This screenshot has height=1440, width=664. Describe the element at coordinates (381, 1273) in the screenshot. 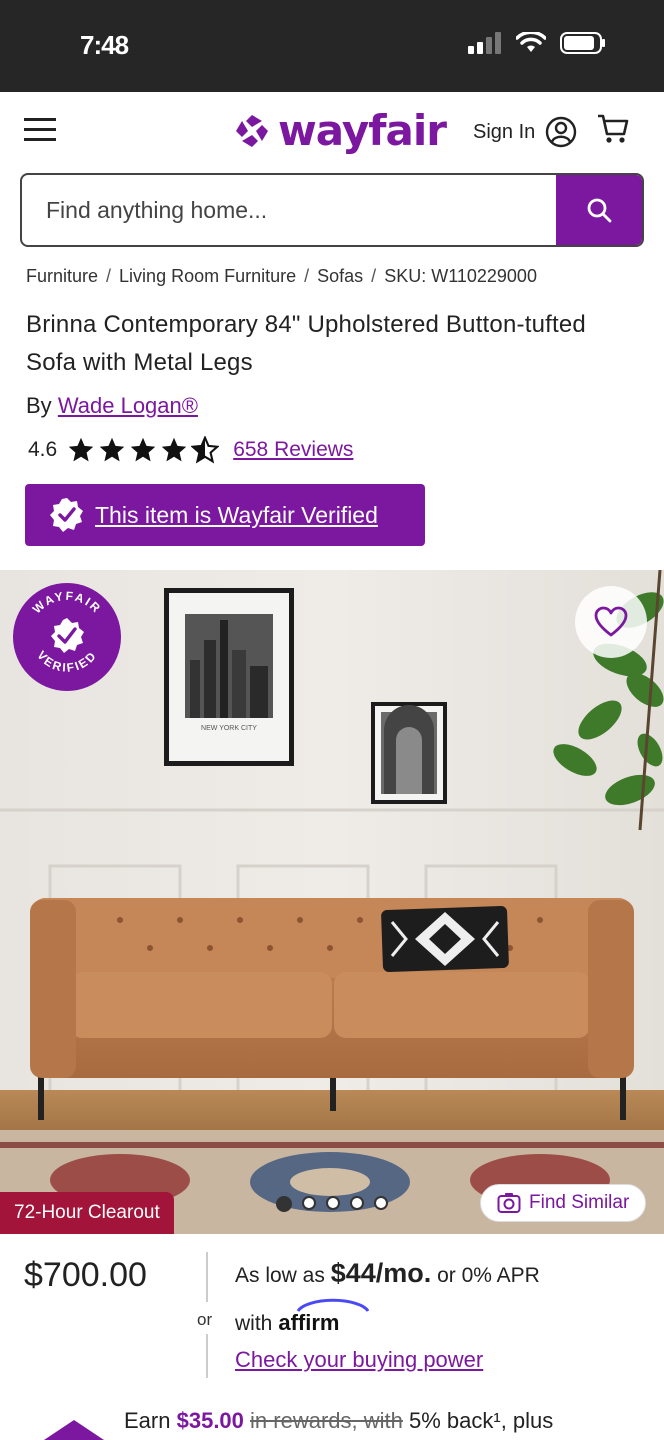

I see `monthly-amount: $44/mo.` at that location.